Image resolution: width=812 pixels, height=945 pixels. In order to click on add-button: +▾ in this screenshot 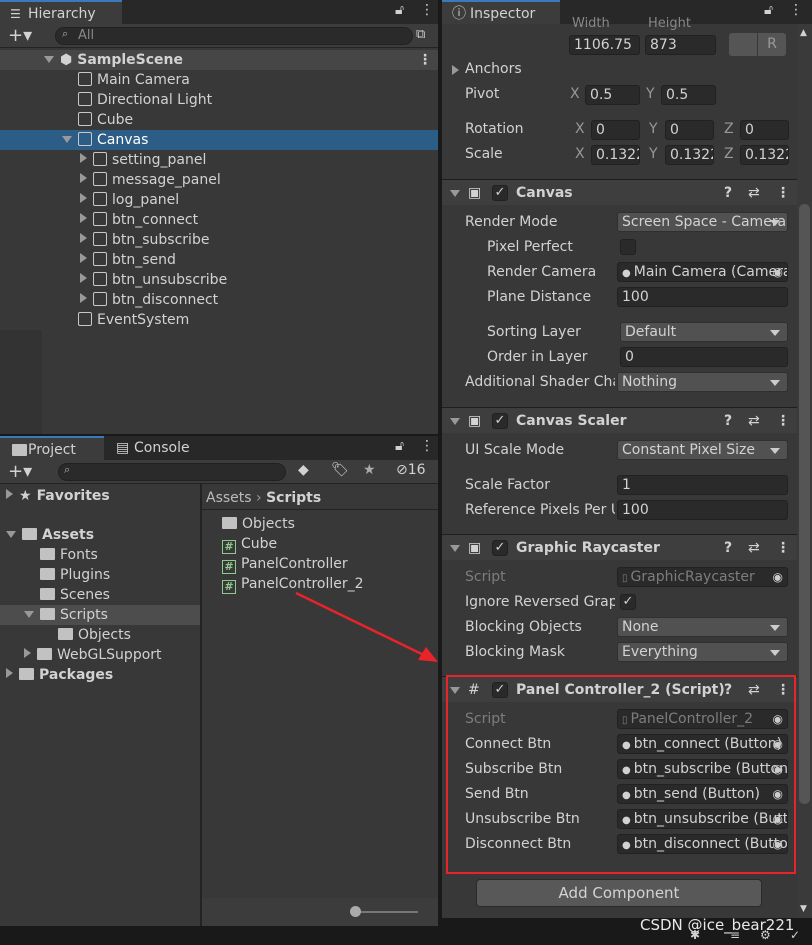, I will do `click(20, 36)`.